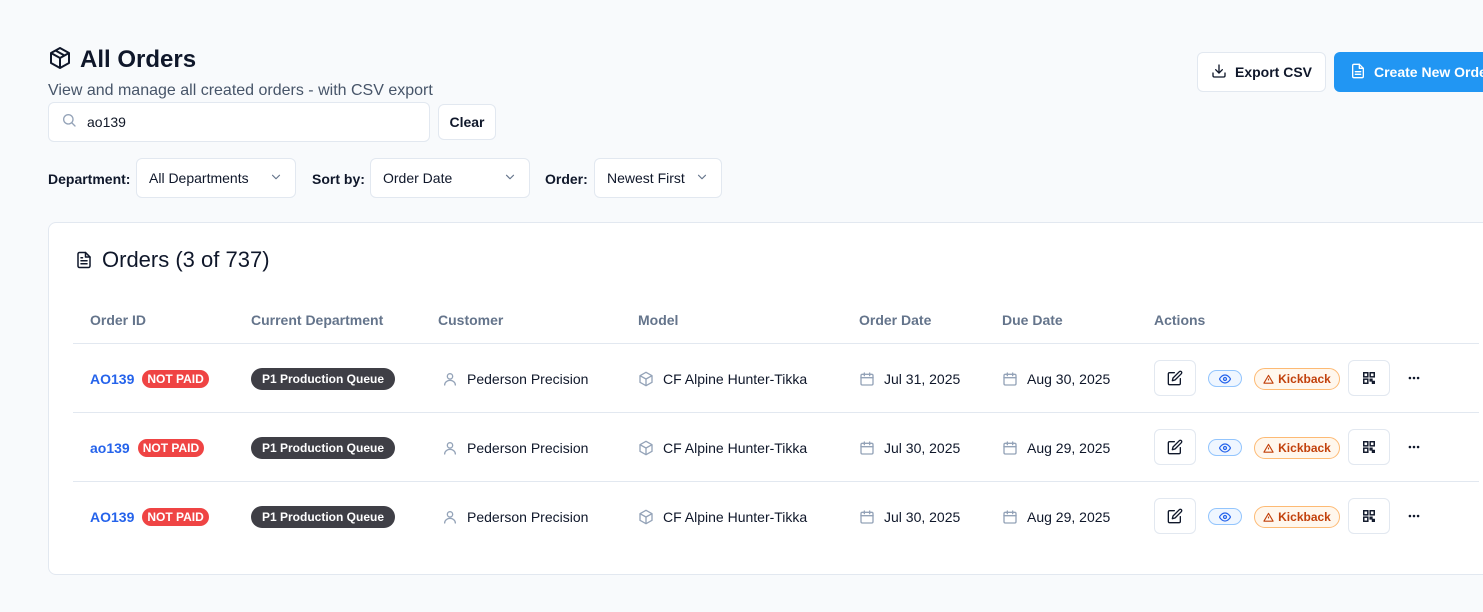 This screenshot has width=1483, height=612. Describe the element at coordinates (110, 448) in the screenshot. I see `order-id-link: ao139` at that location.